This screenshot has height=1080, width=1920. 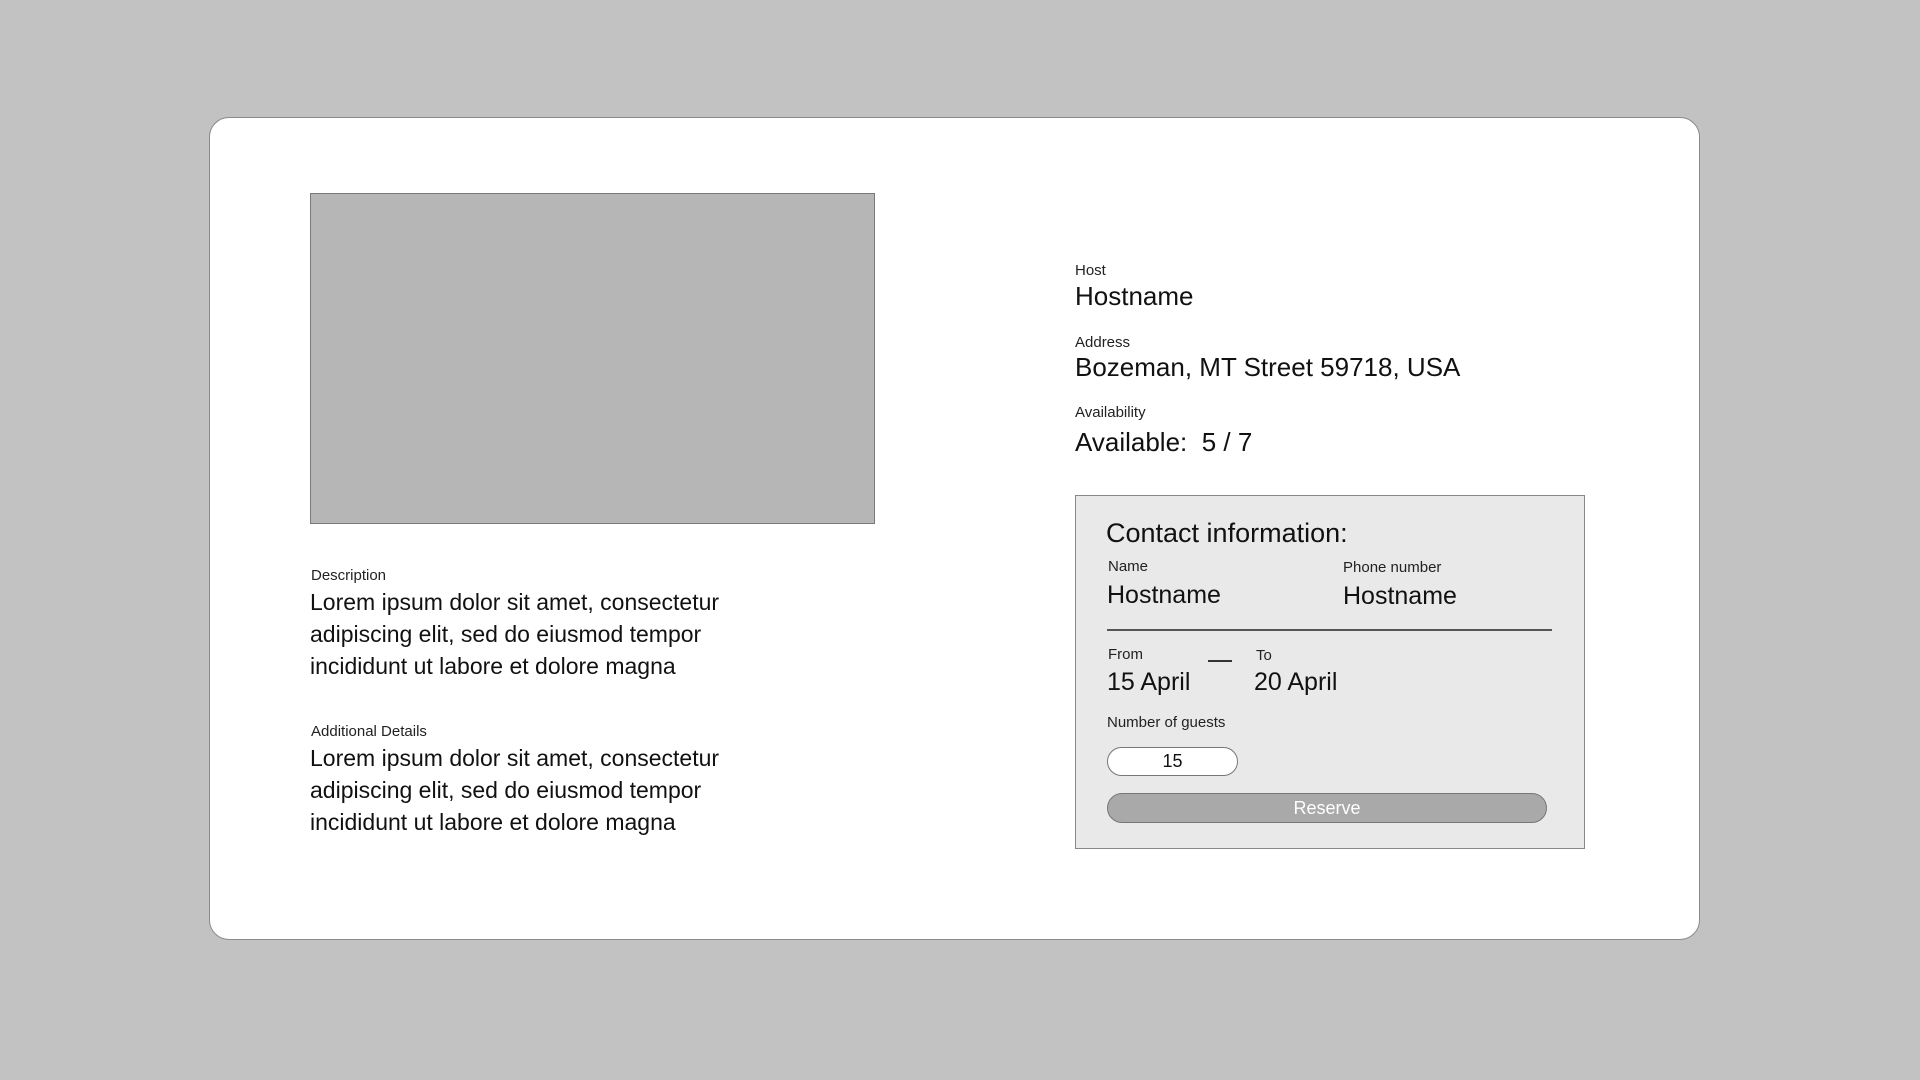 I want to click on phone-label: Phone number, so click(x=1392, y=567).